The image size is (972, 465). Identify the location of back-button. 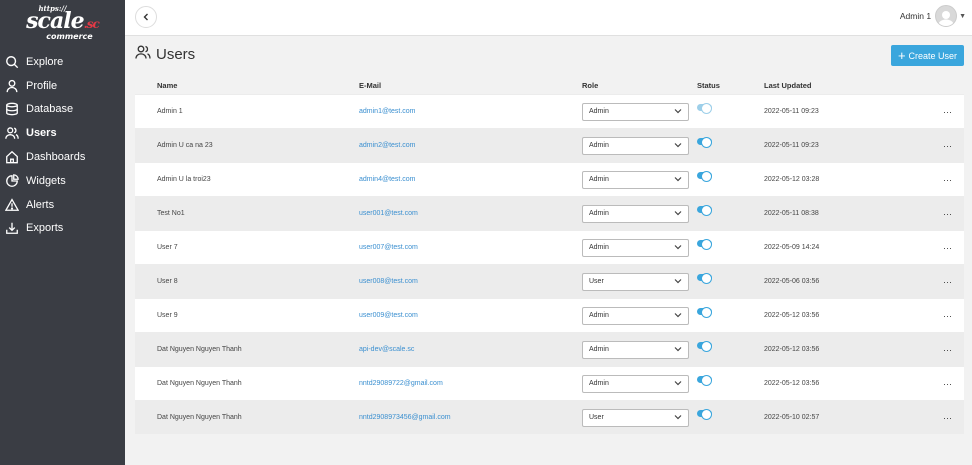
(146, 17).